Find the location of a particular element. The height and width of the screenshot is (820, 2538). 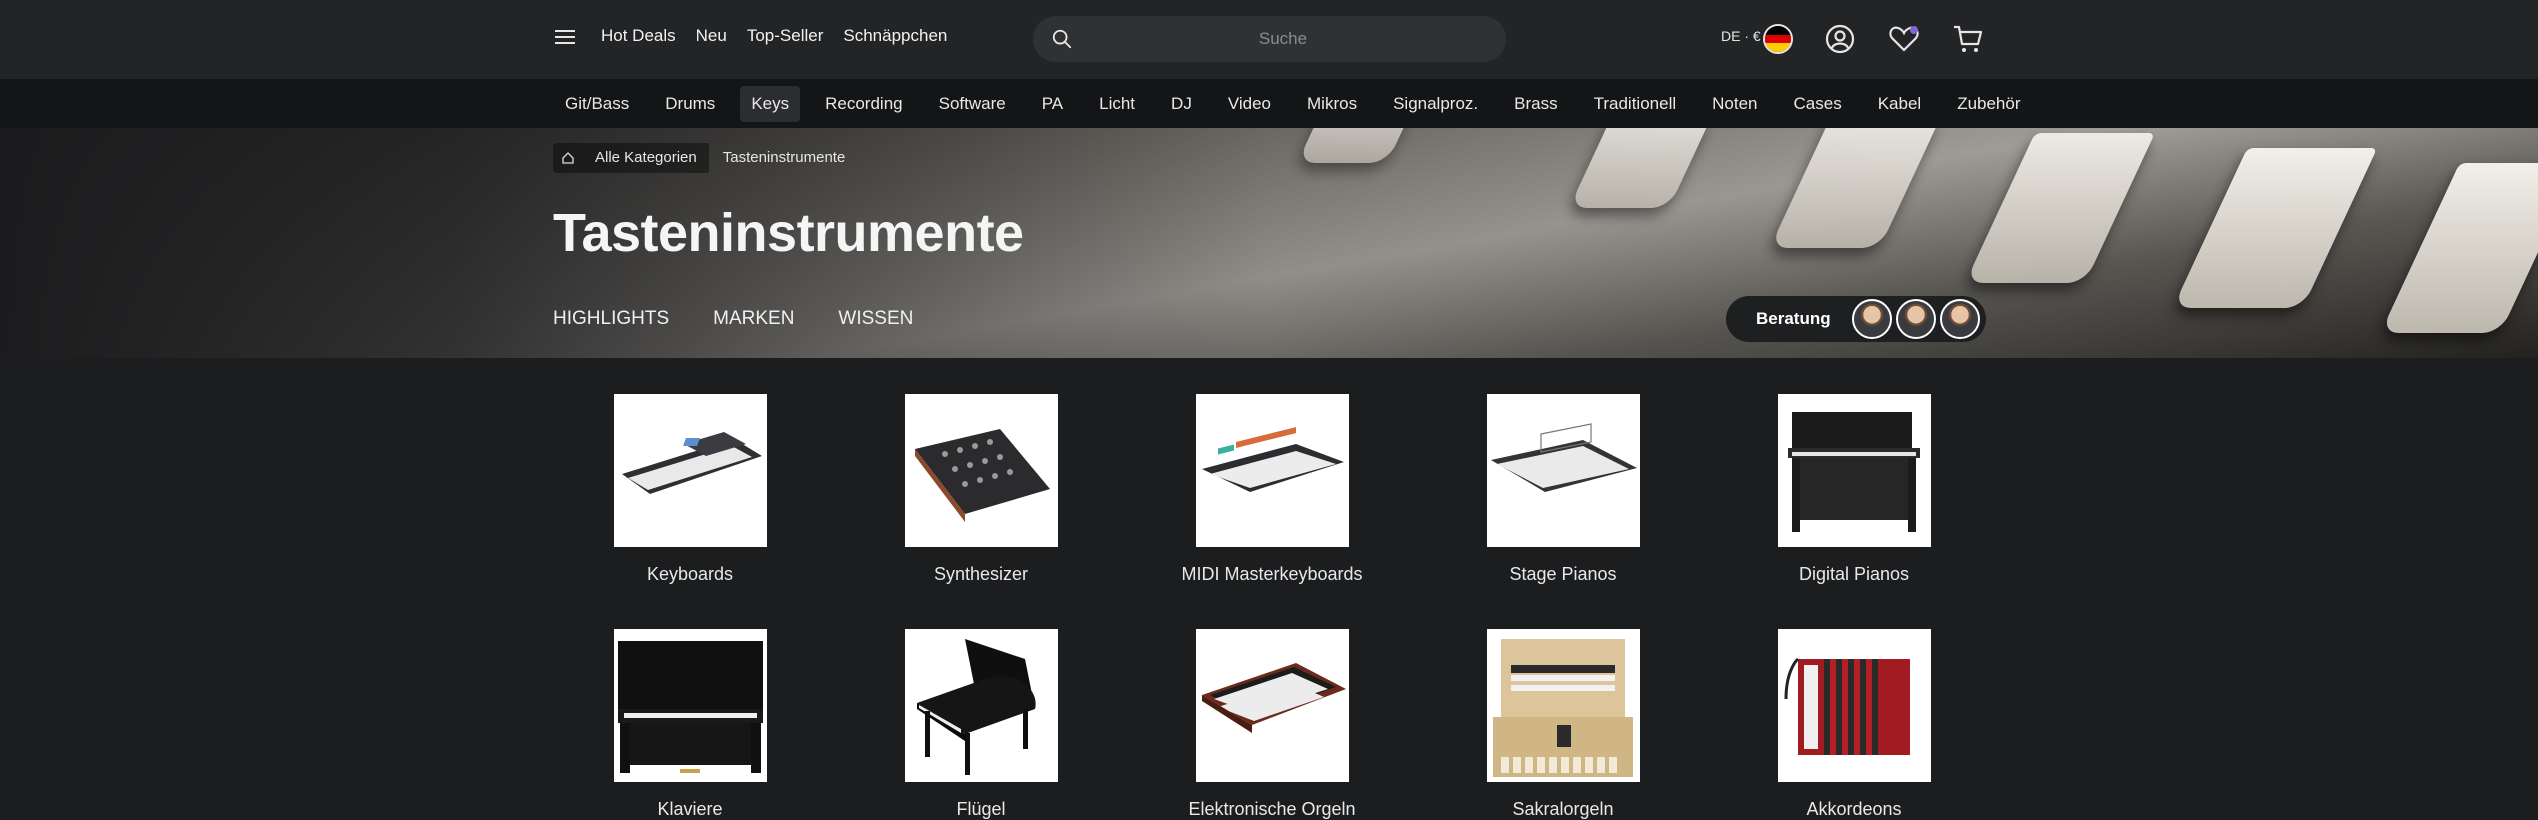

nav-item-traditionell: Traditionell is located at coordinates (1635, 104).